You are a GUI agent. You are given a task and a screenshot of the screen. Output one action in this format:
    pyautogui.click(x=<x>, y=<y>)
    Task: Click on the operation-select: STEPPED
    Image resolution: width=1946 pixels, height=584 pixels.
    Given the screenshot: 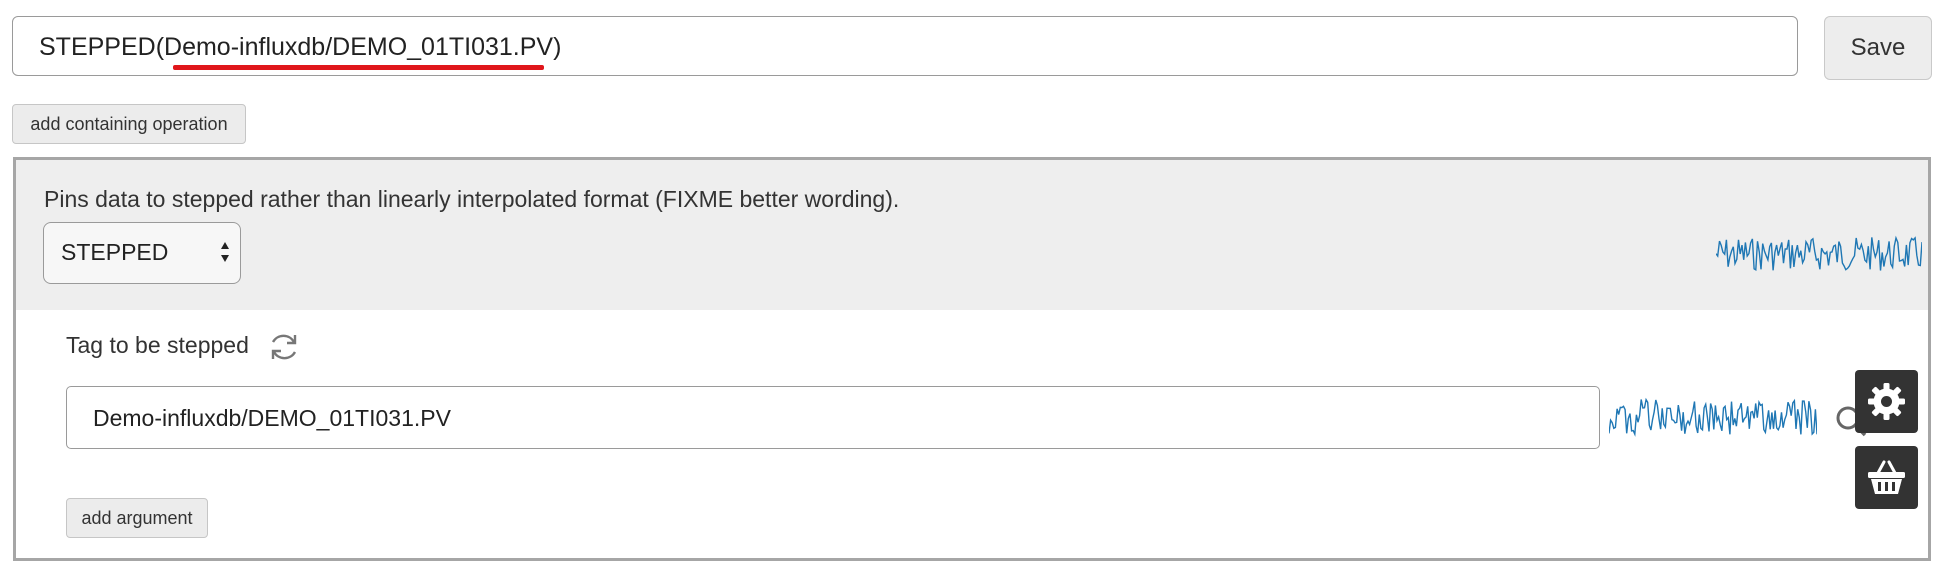 What is the action you would take?
    pyautogui.click(x=142, y=253)
    